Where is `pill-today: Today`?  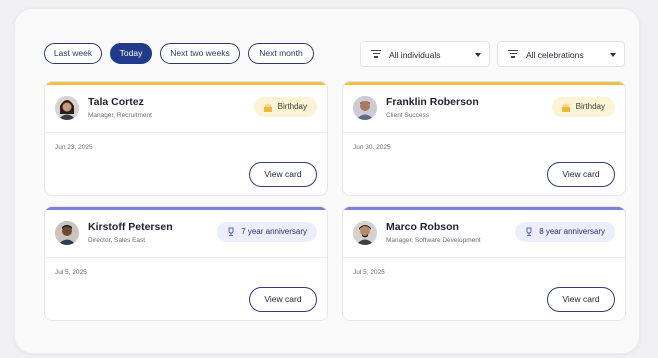
pill-today: Today is located at coordinates (131, 53).